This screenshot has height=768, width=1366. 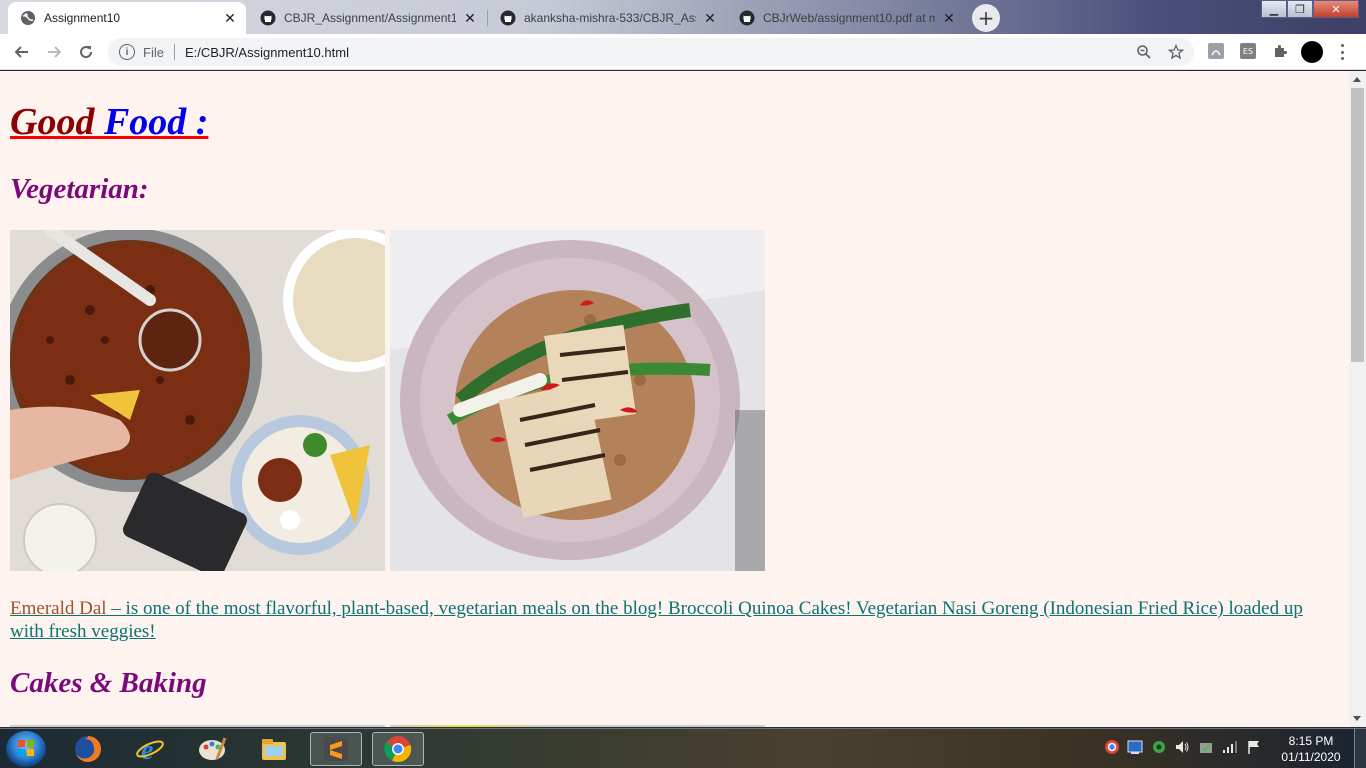 I want to click on browser-menu-button, so click(x=1342, y=52).